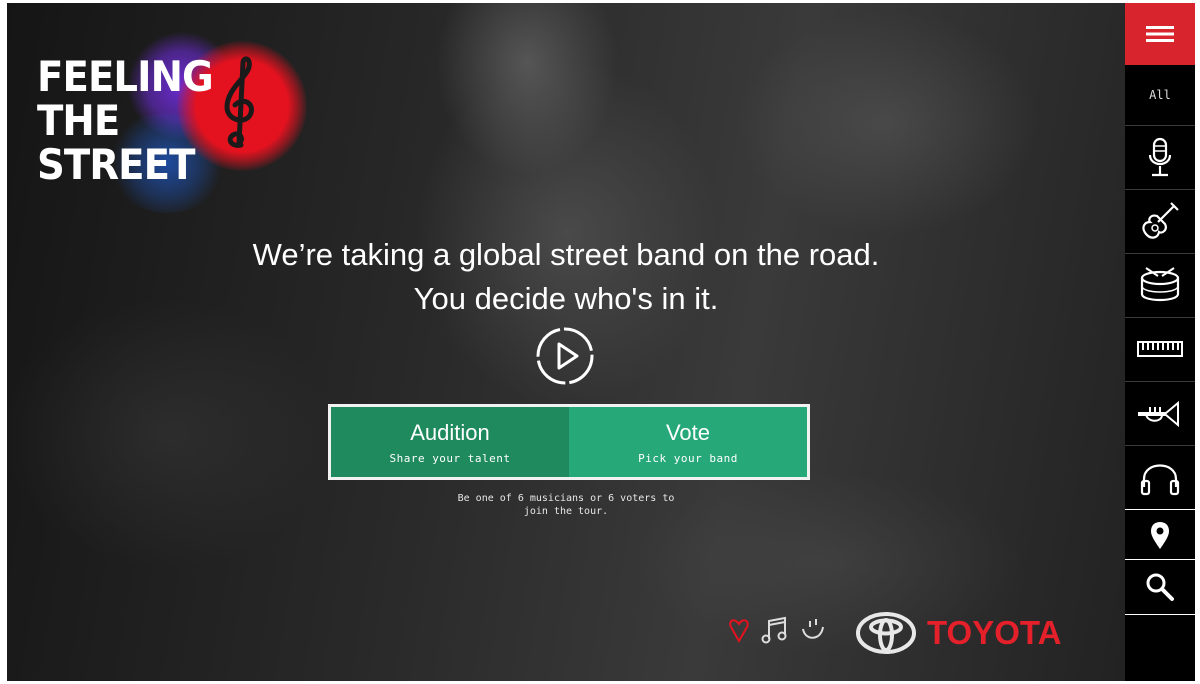 The width and height of the screenshot is (1200, 684). What do you see at coordinates (125, 76) in the screenshot?
I see `logo-line-1: FEELING` at bounding box center [125, 76].